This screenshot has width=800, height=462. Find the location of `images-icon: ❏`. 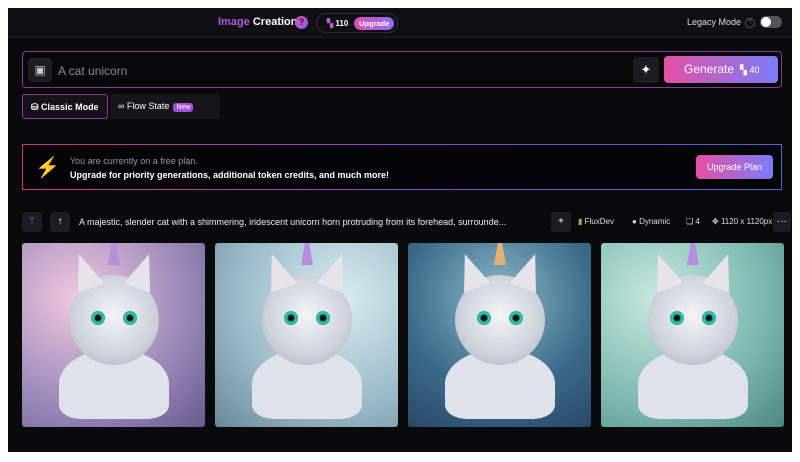

images-icon: ❏ is located at coordinates (690, 221).